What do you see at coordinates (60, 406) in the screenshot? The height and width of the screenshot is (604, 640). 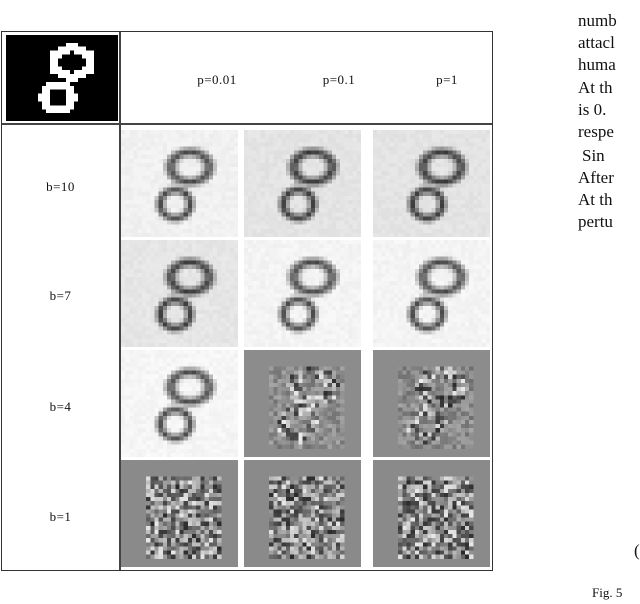 I see `row-header-b-4: b=4` at bounding box center [60, 406].